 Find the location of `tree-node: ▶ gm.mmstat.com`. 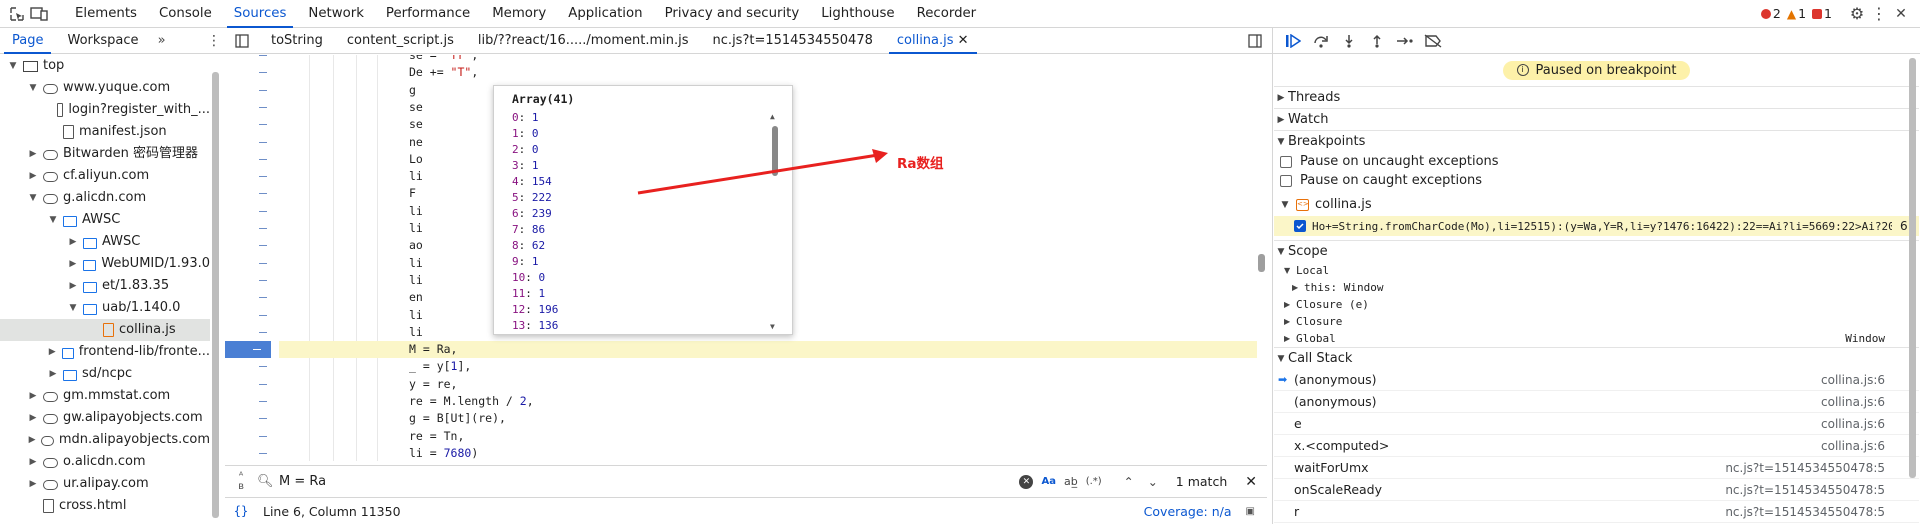

tree-node: ▶ gm.mmstat.com is located at coordinates (105, 396).